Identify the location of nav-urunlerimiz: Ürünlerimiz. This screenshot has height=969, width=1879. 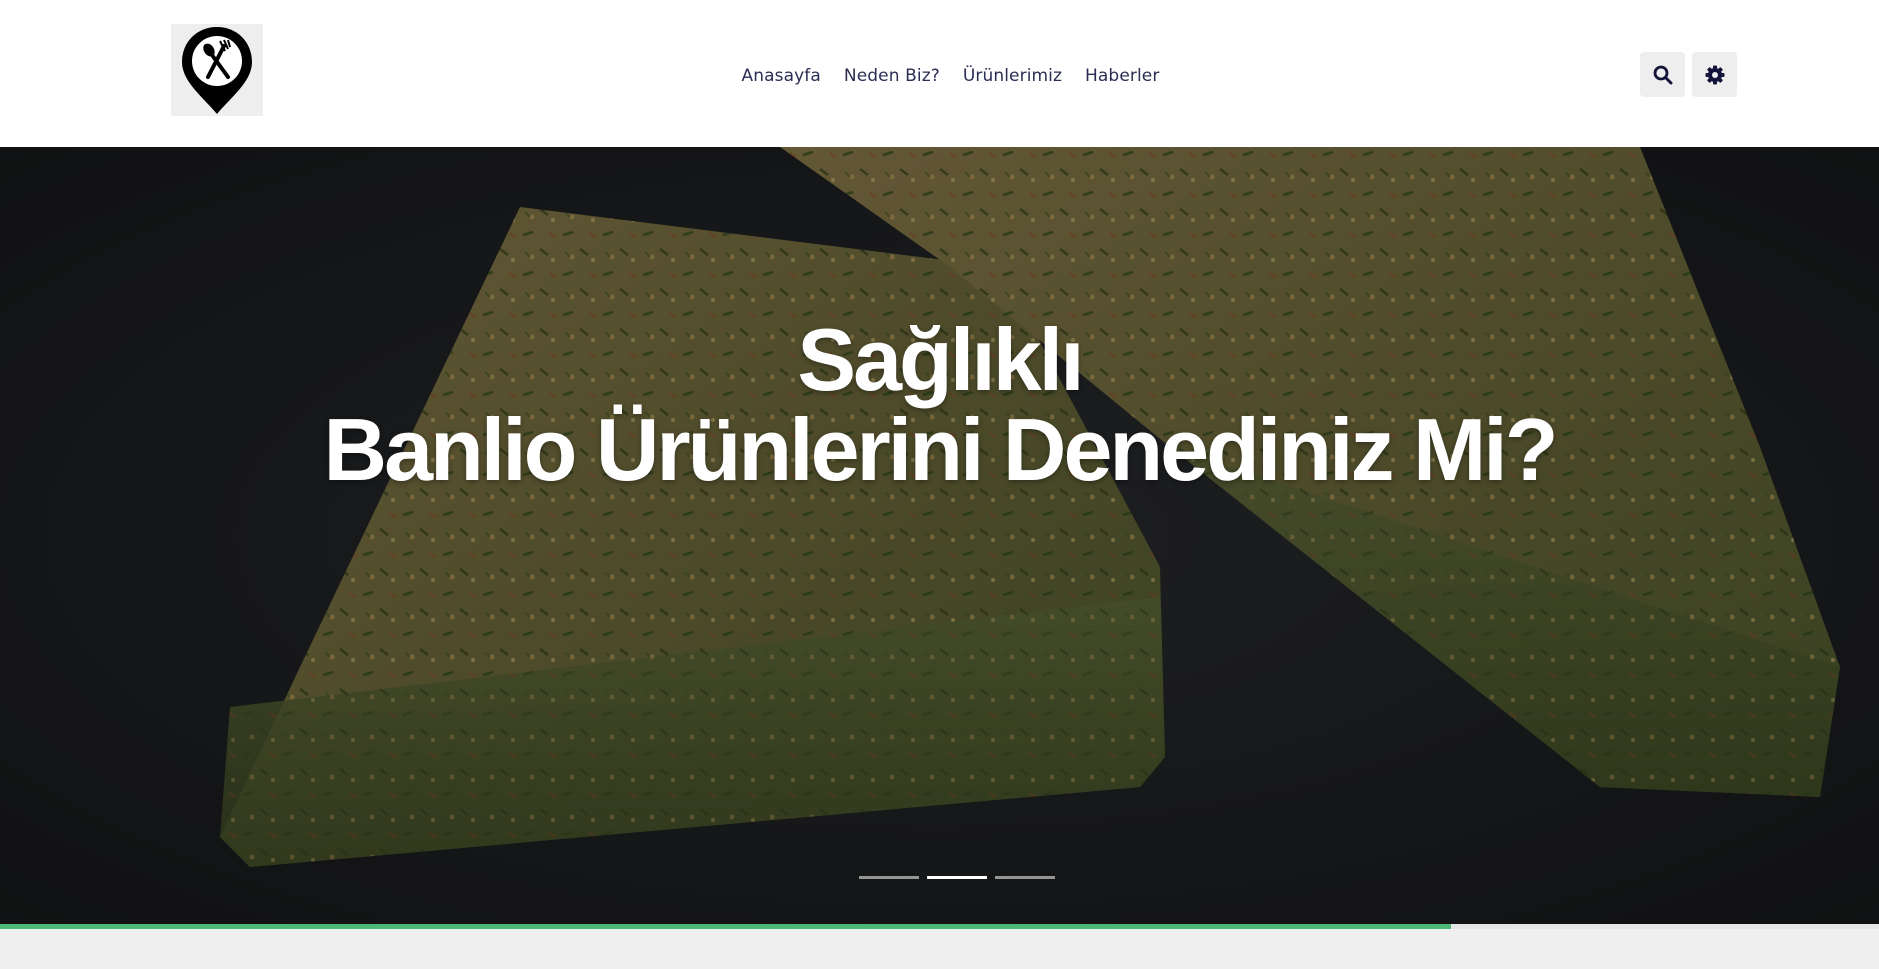
(1012, 76).